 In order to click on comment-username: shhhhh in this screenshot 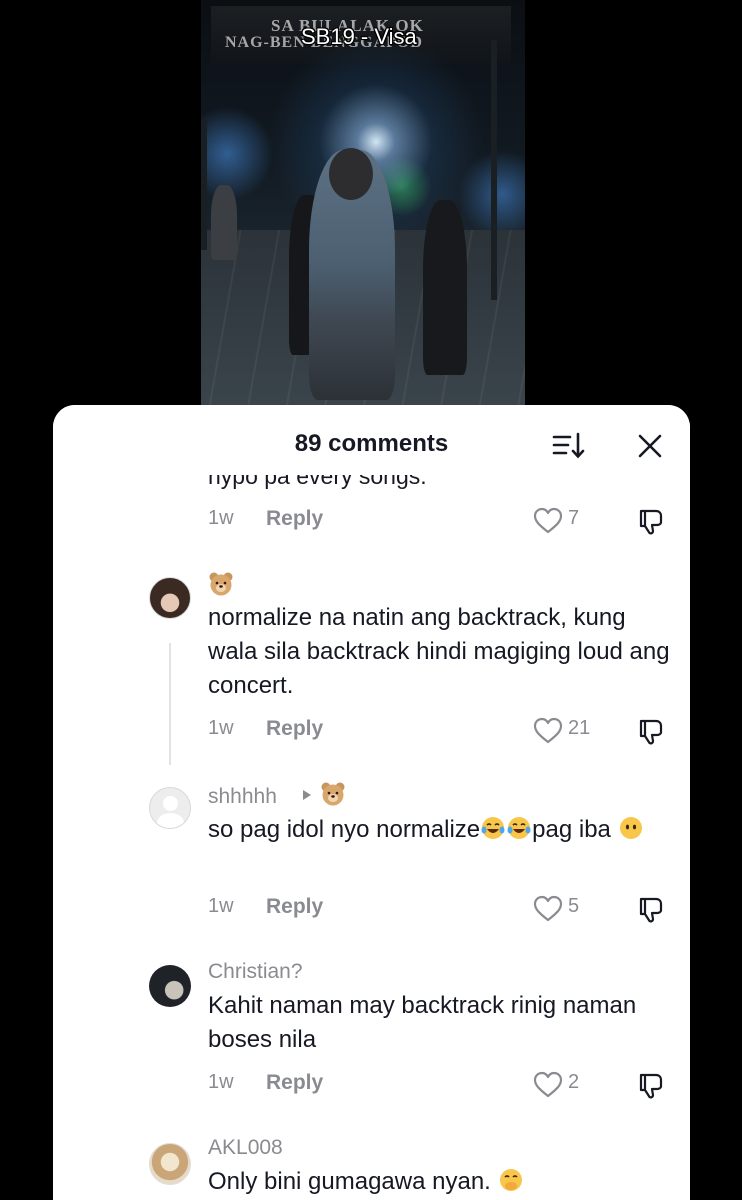, I will do `click(242, 797)`.